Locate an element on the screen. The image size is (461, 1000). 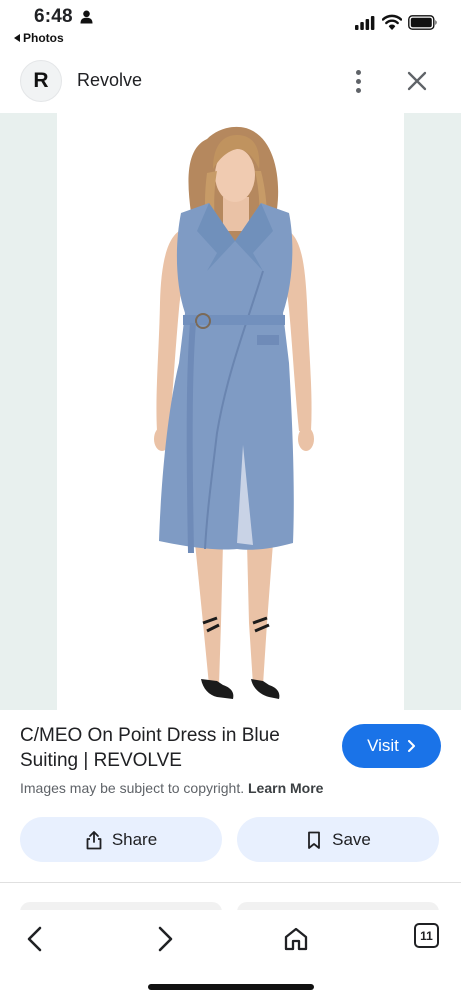
wifi-icon is located at coordinates (392, 22).